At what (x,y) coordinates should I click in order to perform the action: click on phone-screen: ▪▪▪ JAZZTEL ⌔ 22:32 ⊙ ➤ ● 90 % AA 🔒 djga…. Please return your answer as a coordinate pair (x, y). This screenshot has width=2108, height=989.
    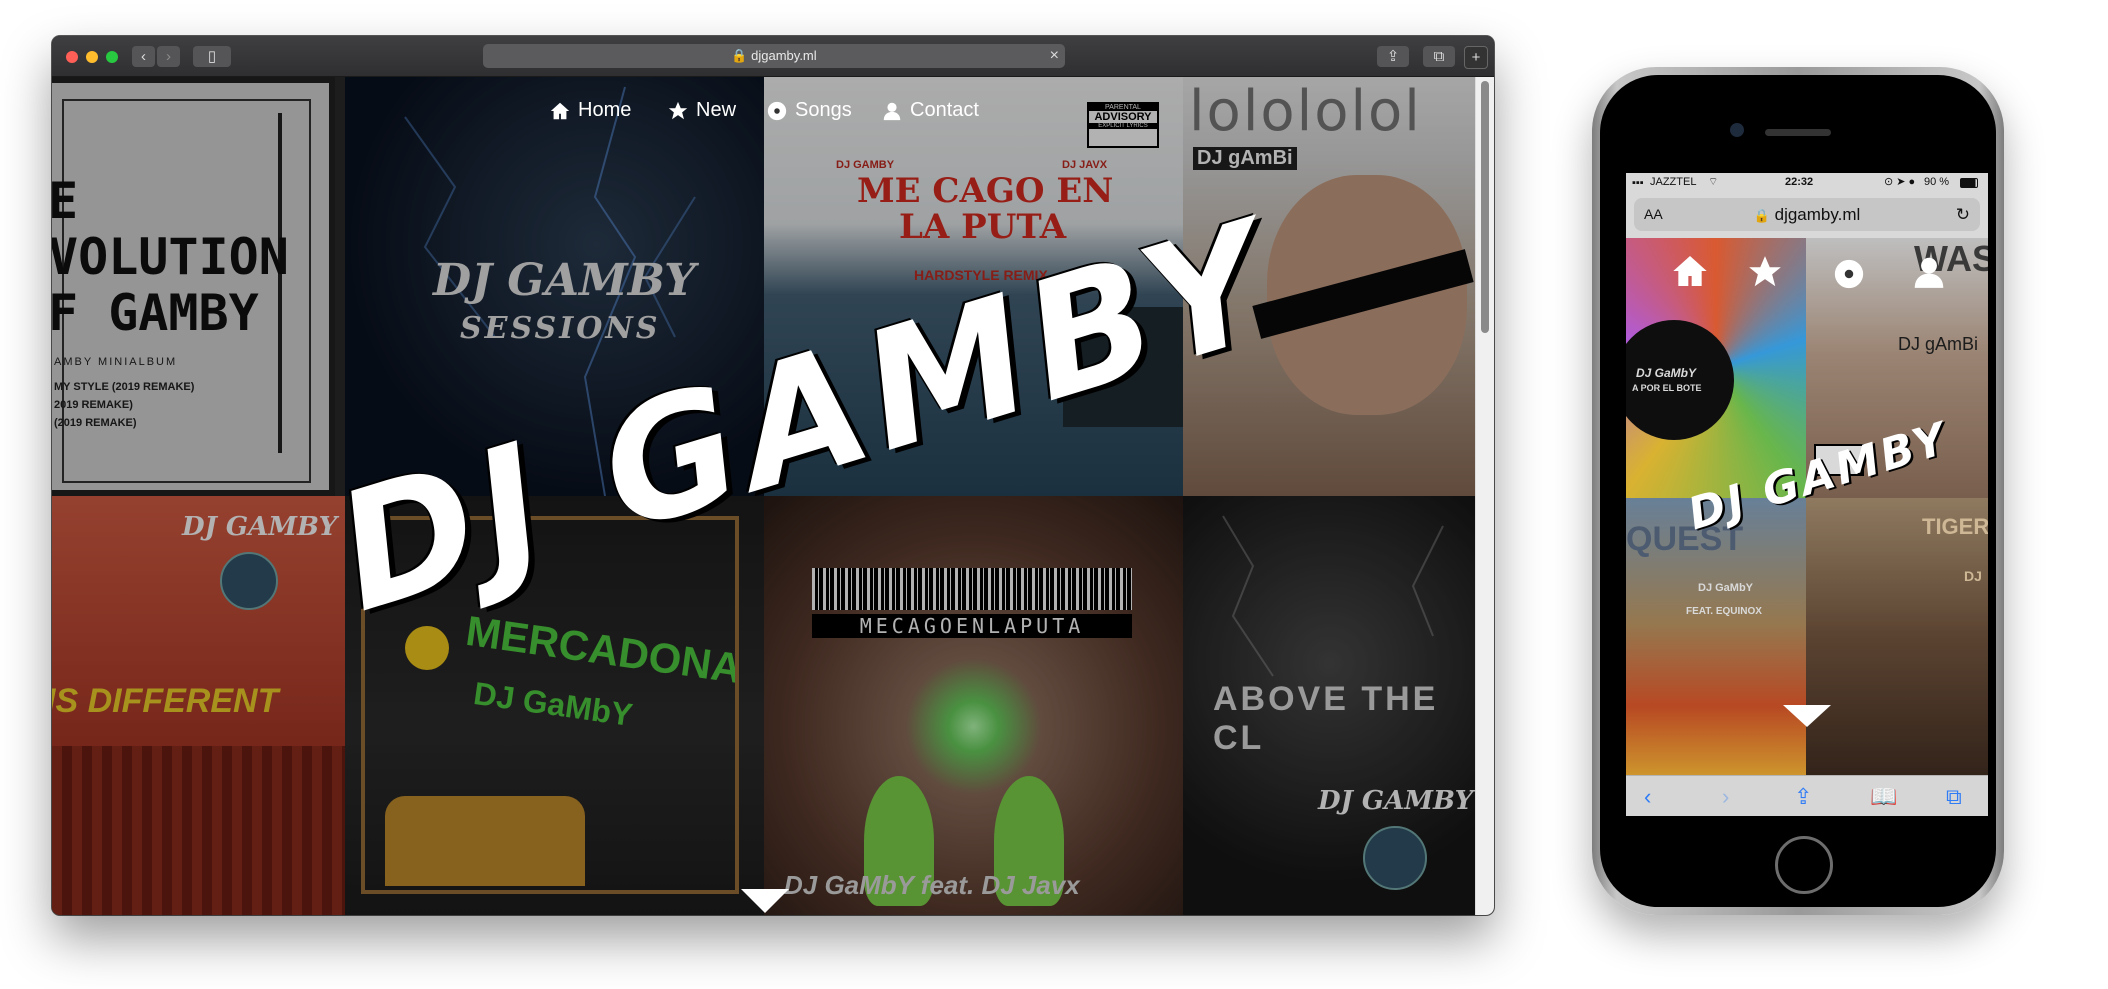
    Looking at the image, I should click on (1807, 494).